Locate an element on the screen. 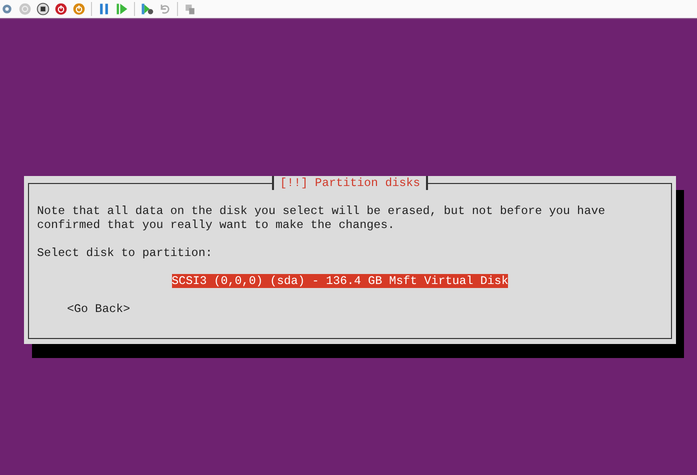 The height and width of the screenshot is (475, 697). play-icon is located at coordinates (122, 9).